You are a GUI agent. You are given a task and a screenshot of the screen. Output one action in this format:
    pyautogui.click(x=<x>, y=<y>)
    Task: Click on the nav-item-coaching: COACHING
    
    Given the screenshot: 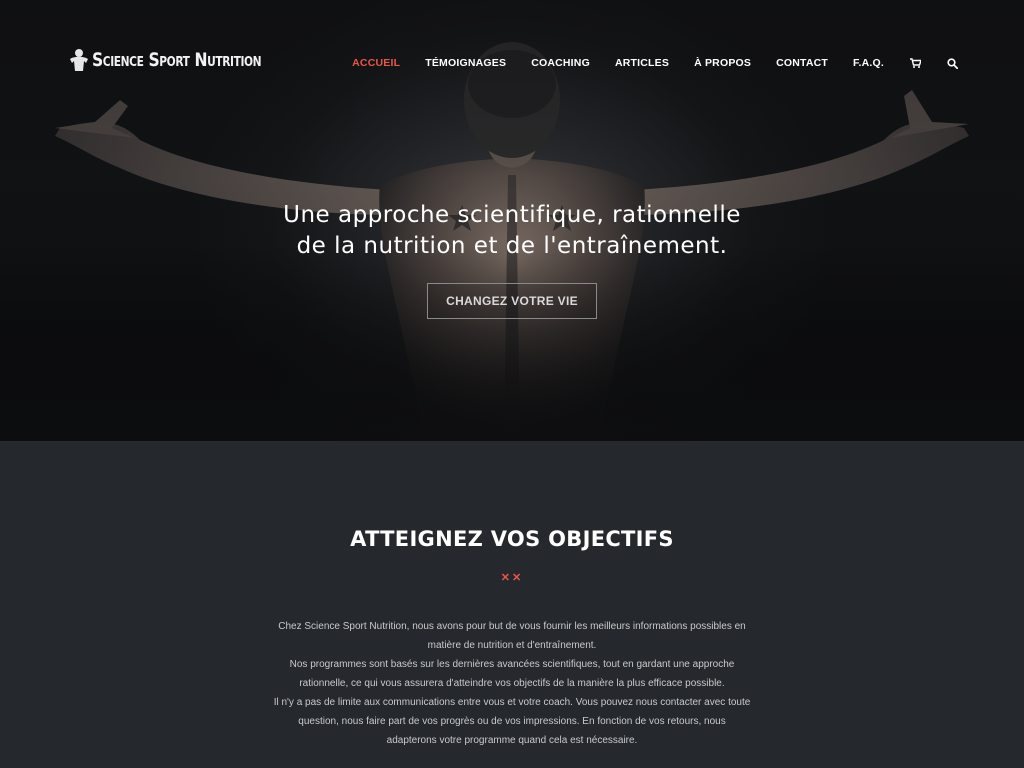 What is the action you would take?
    pyautogui.click(x=560, y=63)
    